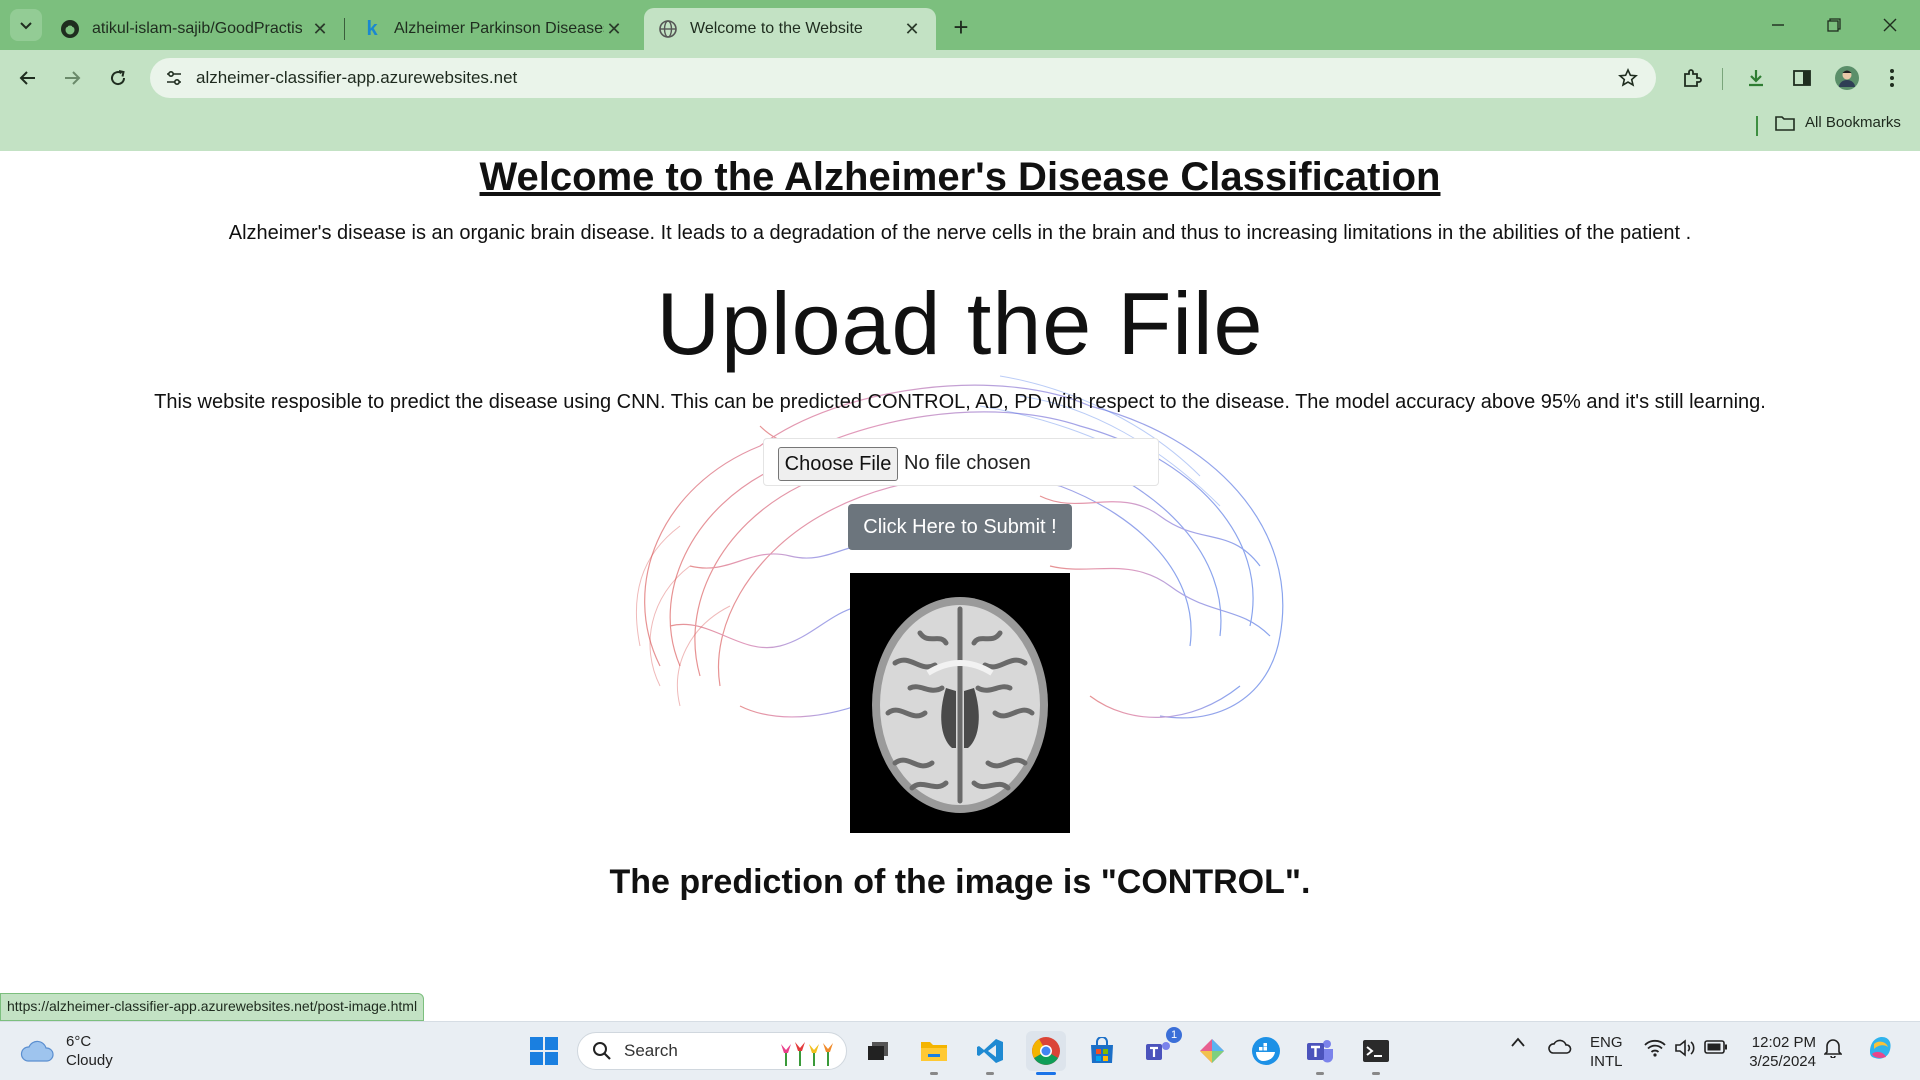  What do you see at coordinates (602, 1051) in the screenshot?
I see `search-icon` at bounding box center [602, 1051].